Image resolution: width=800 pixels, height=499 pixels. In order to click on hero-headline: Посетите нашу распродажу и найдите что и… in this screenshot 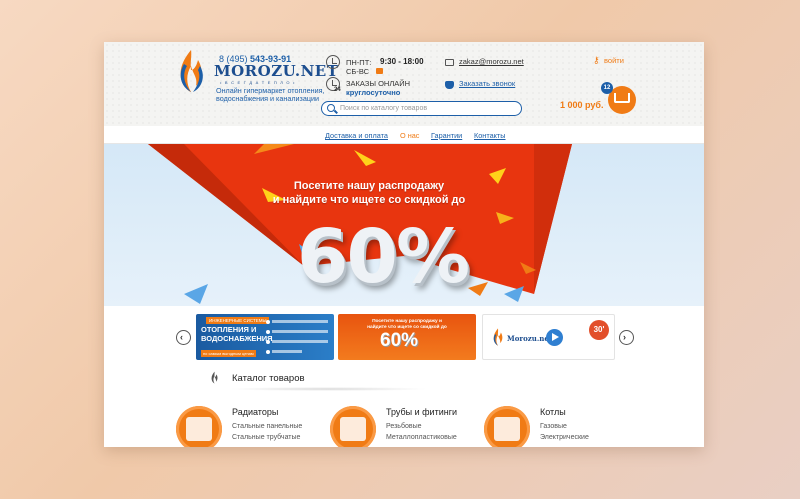, I will do `click(369, 193)`.